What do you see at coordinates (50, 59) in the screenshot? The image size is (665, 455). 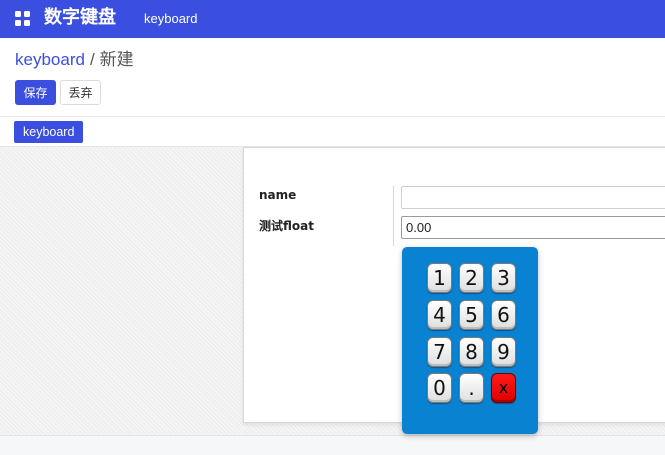 I see `breadcrumb-parent-link: keyboard` at bounding box center [50, 59].